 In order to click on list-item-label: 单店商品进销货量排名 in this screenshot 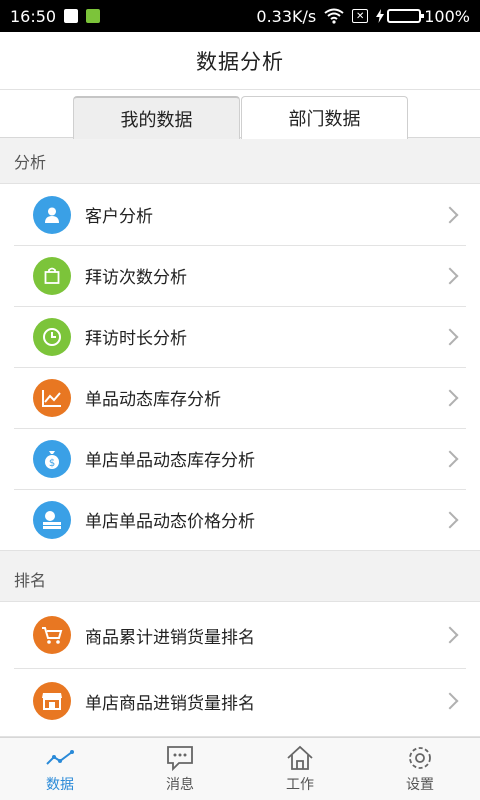, I will do `click(170, 703)`.